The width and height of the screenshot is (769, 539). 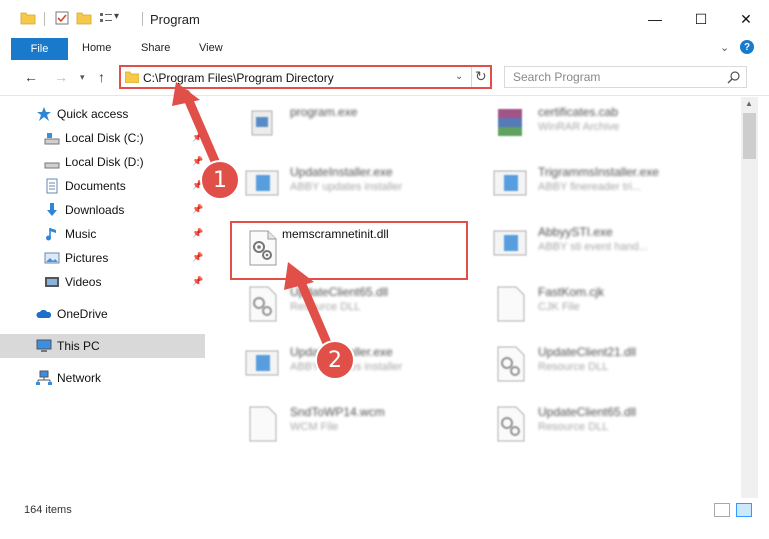 I want to click on recent-locations-chevron-icon: ▾, so click(x=82, y=77).